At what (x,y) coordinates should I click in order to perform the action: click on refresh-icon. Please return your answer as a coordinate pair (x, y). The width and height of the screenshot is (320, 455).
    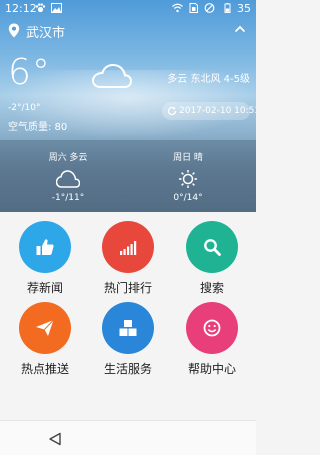
    Looking at the image, I should click on (172, 111).